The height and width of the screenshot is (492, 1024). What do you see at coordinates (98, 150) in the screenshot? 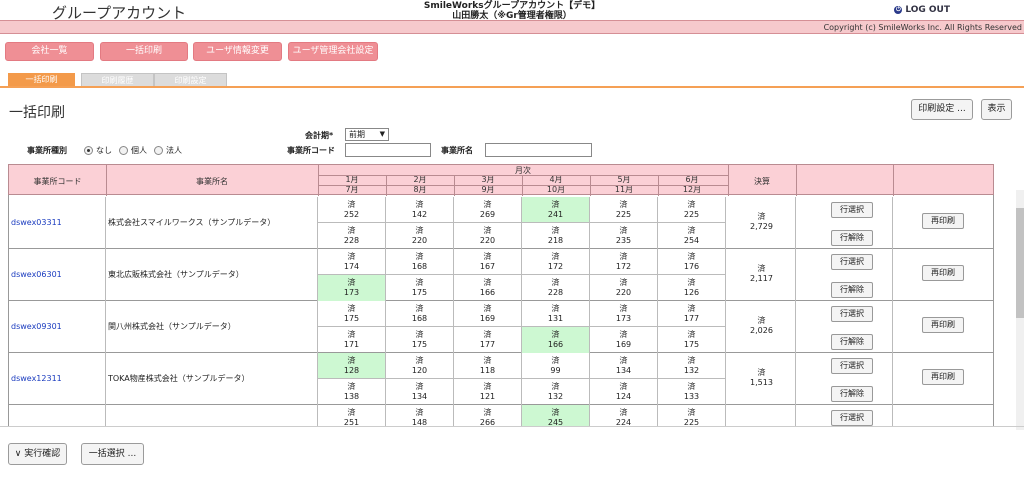
I see `radio-none: なし` at bounding box center [98, 150].